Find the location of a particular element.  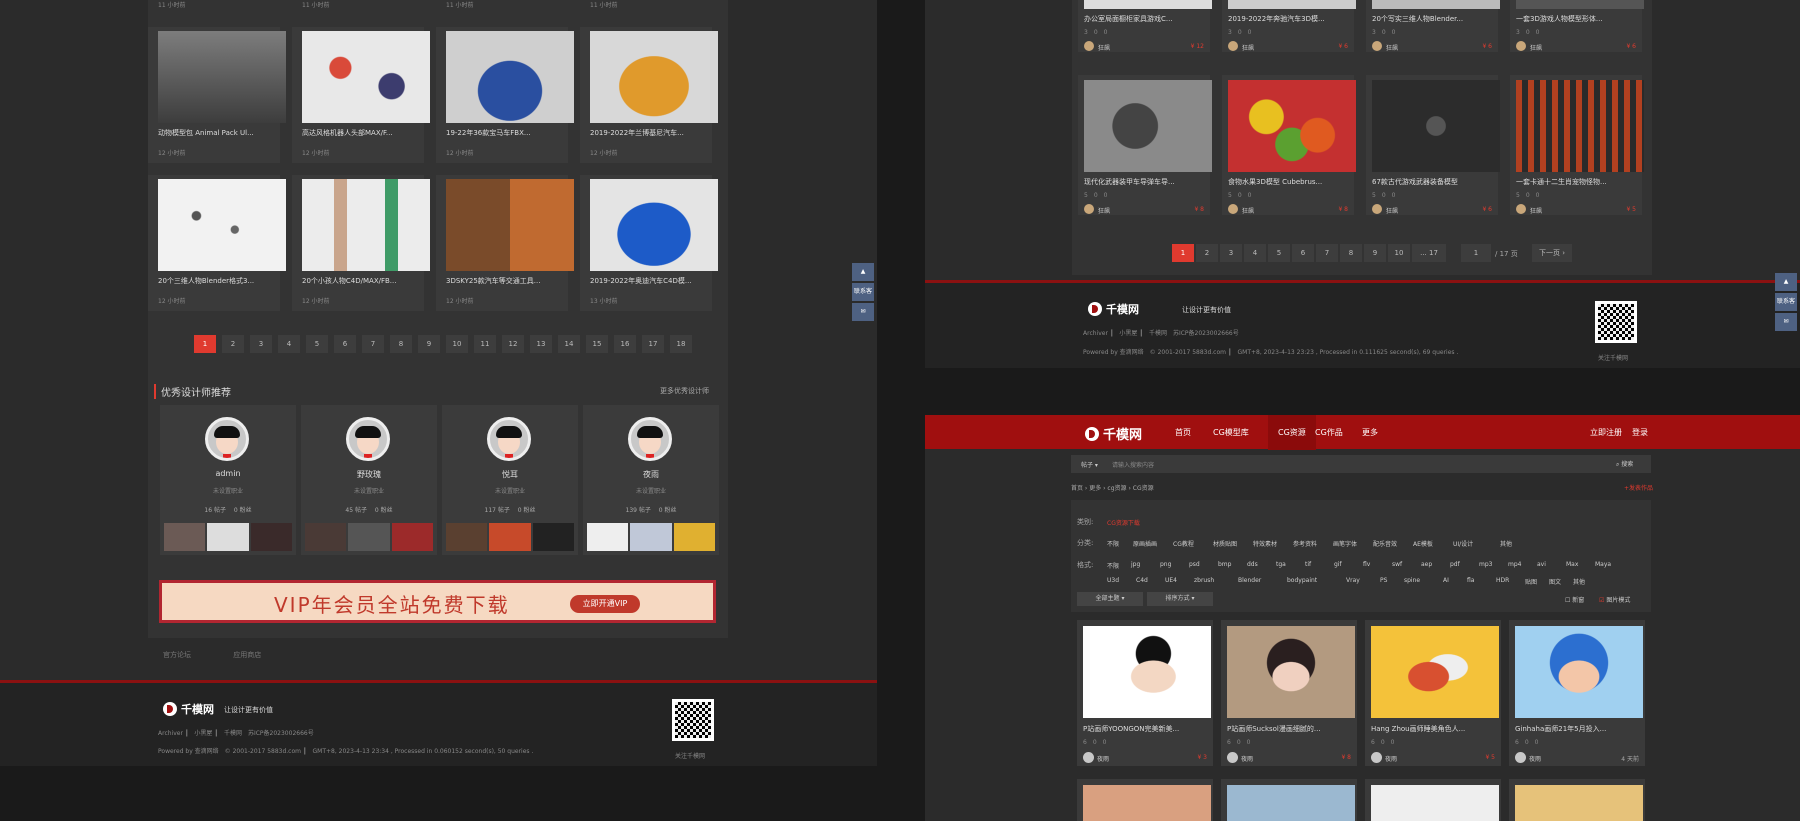

resource-card: 20个三维人物Blender格式3... 12 小时前 is located at coordinates (217, 243).